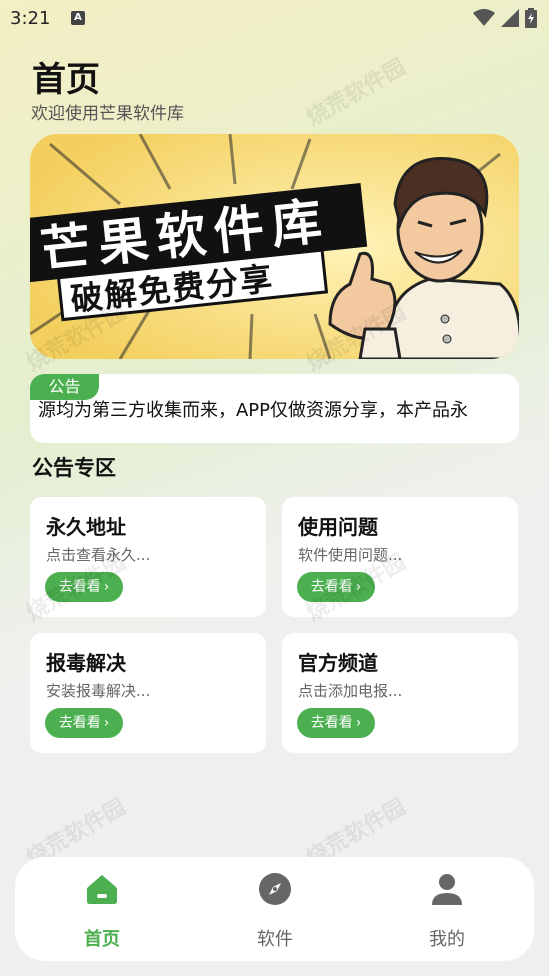 The image size is (549, 976). What do you see at coordinates (30, 18) in the screenshot?
I see `status-time: 3:21` at bounding box center [30, 18].